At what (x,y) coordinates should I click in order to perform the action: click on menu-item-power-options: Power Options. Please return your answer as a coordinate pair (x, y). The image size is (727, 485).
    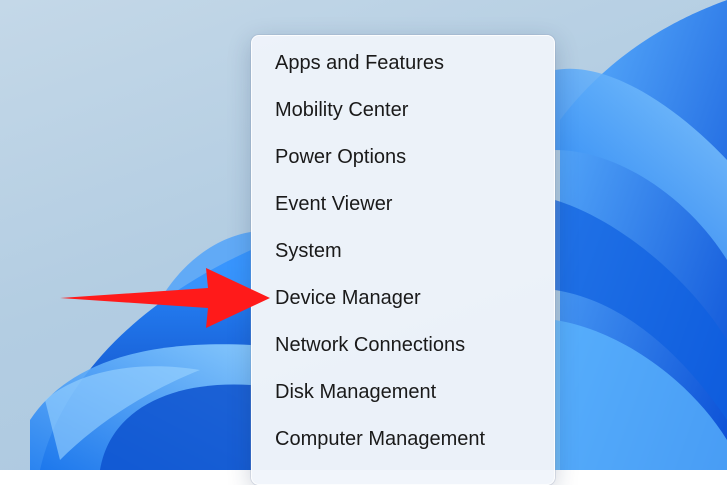
    Looking at the image, I should click on (403, 157).